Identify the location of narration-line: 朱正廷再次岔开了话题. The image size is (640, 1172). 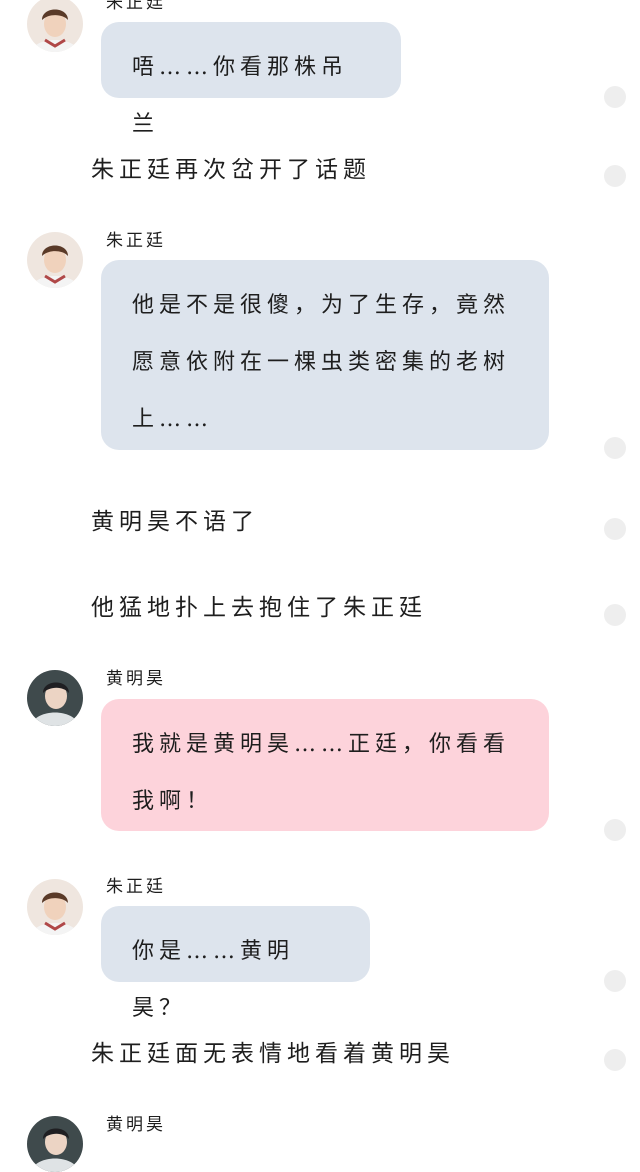
(231, 170).